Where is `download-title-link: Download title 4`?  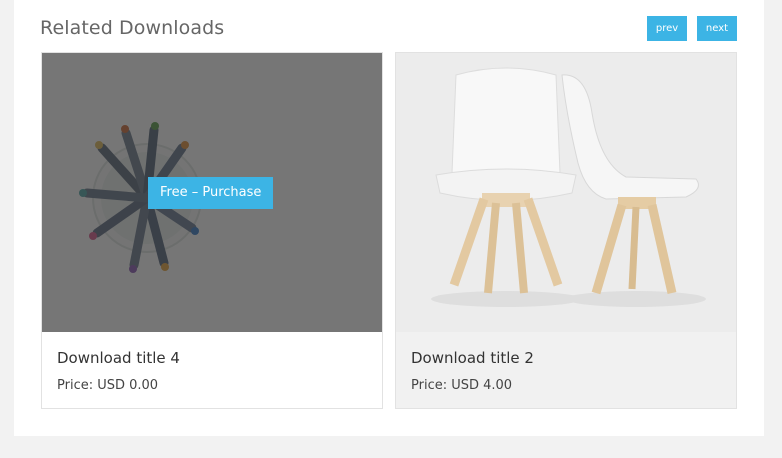
download-title-link: Download title 4 is located at coordinates (118, 358).